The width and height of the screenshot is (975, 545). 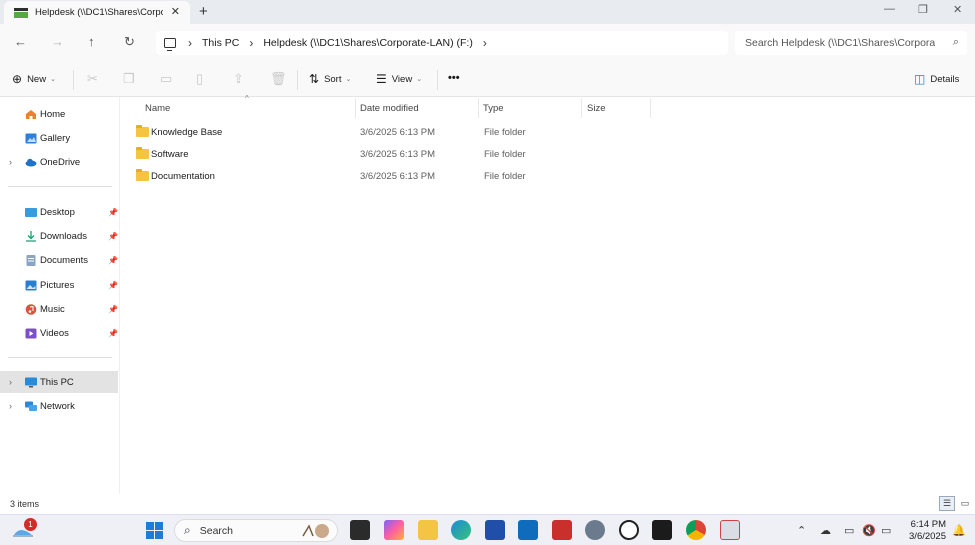 What do you see at coordinates (925, 531) in the screenshot?
I see `clock: 6:14 PM 3/6/2025` at bounding box center [925, 531].